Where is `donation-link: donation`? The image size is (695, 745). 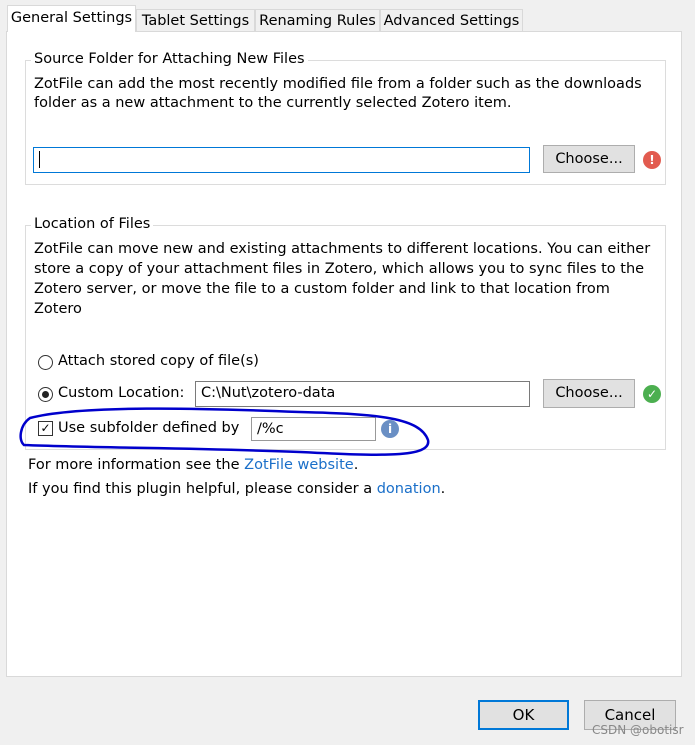 donation-link: donation is located at coordinates (409, 489).